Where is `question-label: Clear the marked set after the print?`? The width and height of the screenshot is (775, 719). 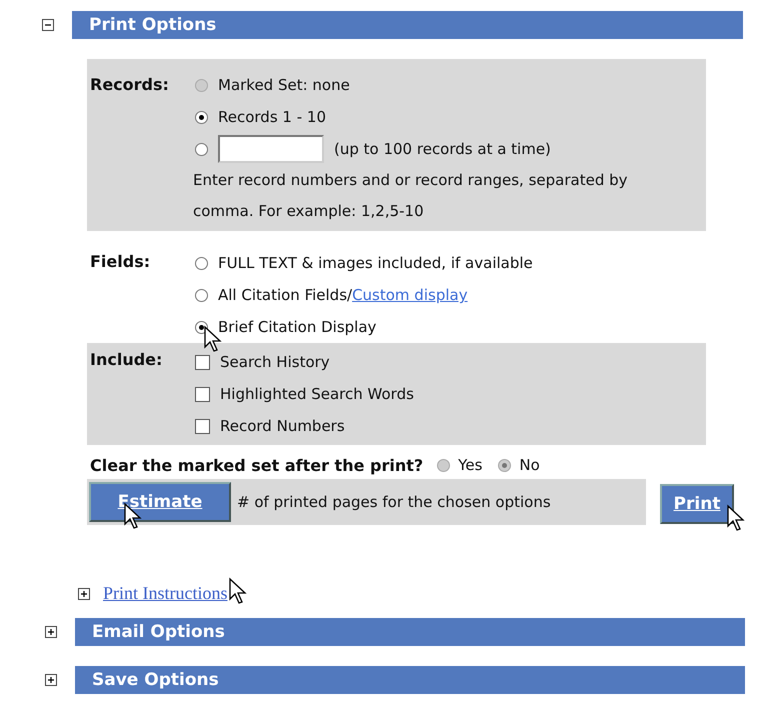 question-label: Clear the marked set after the print? is located at coordinates (257, 465).